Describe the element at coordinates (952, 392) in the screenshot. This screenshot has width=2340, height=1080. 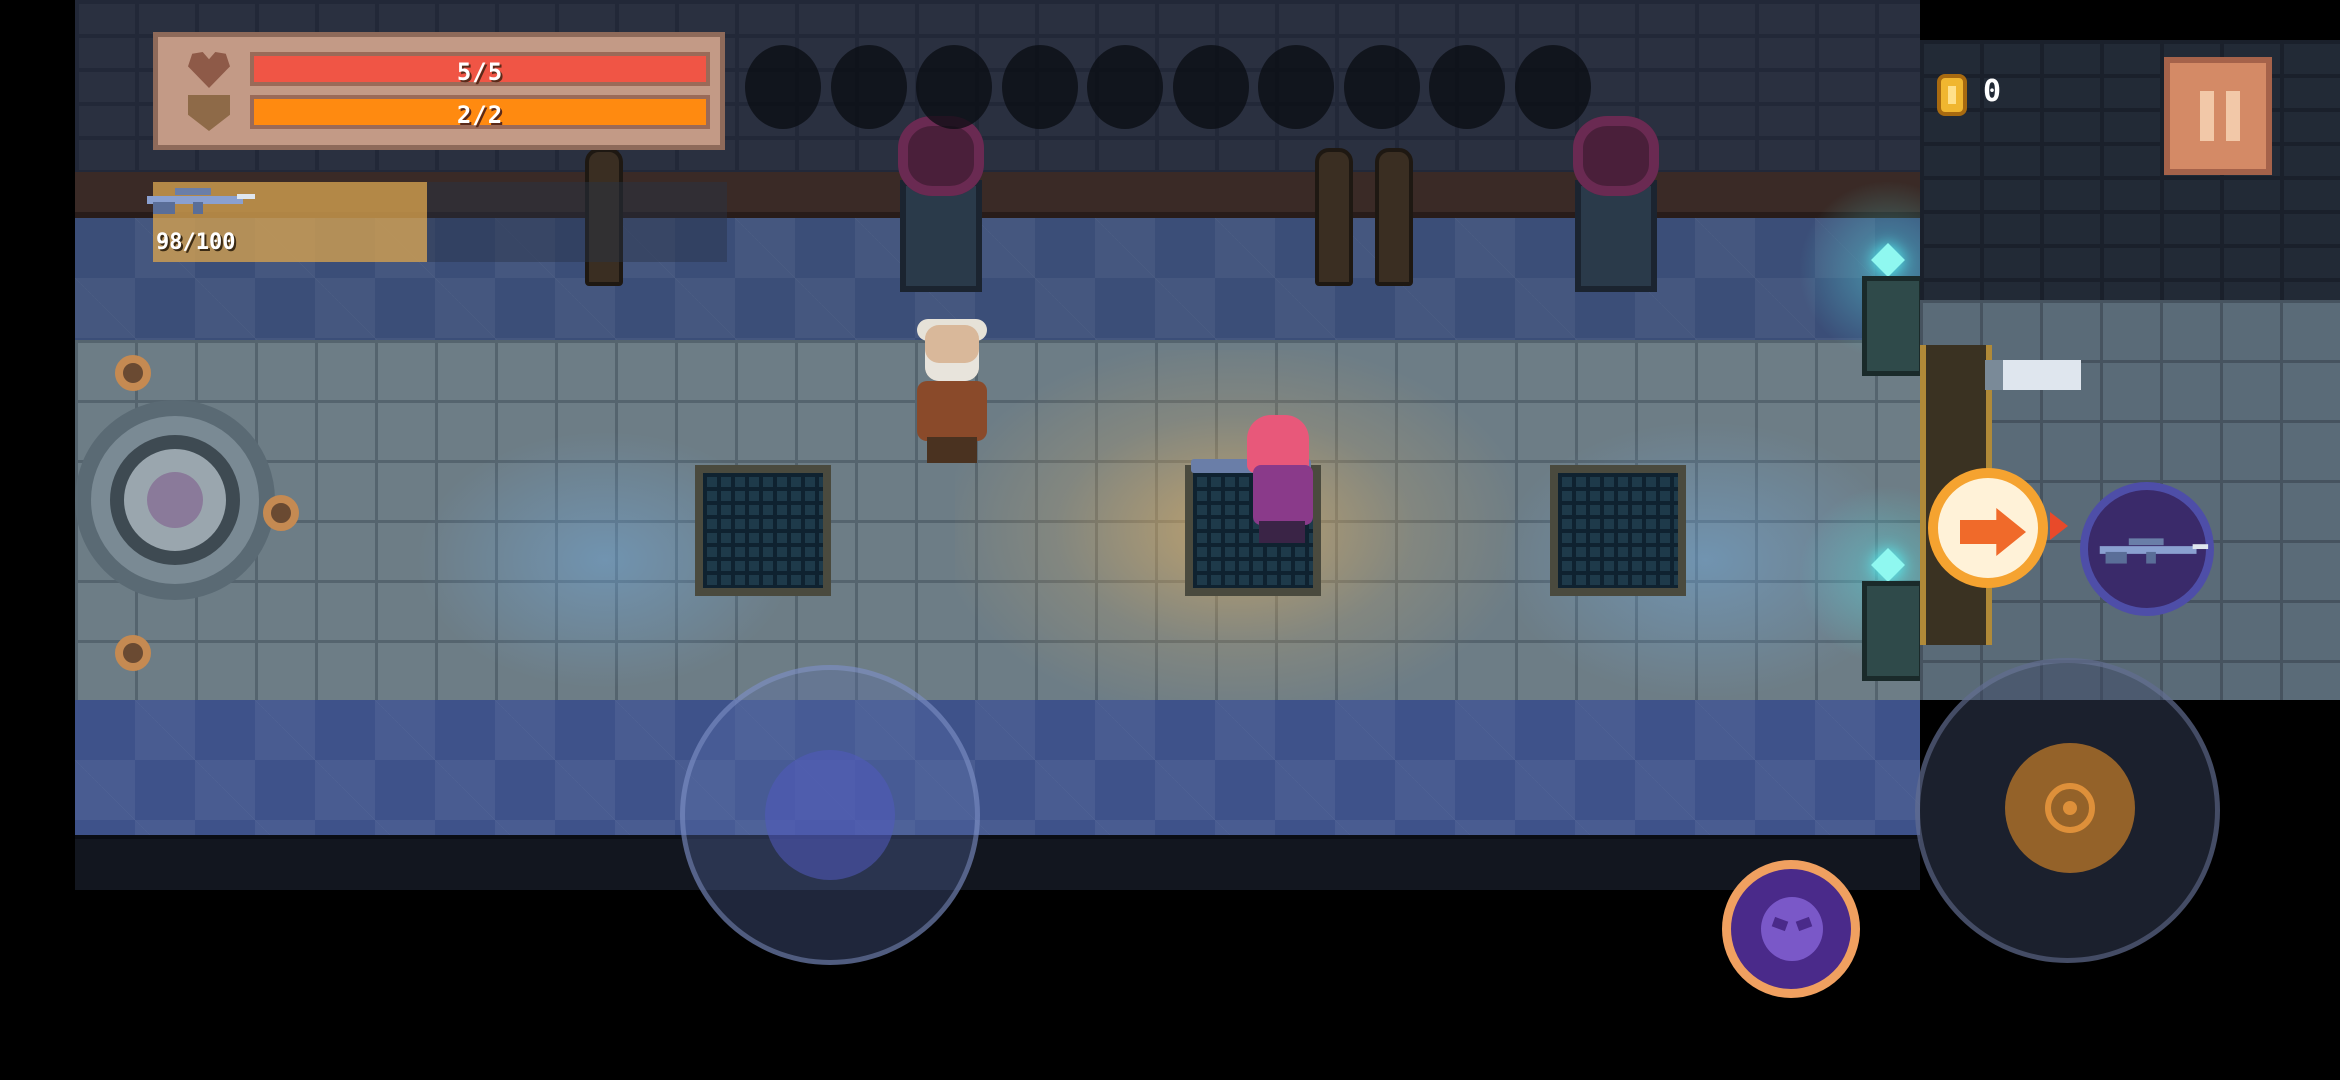
I see `old-man-npc` at that location.